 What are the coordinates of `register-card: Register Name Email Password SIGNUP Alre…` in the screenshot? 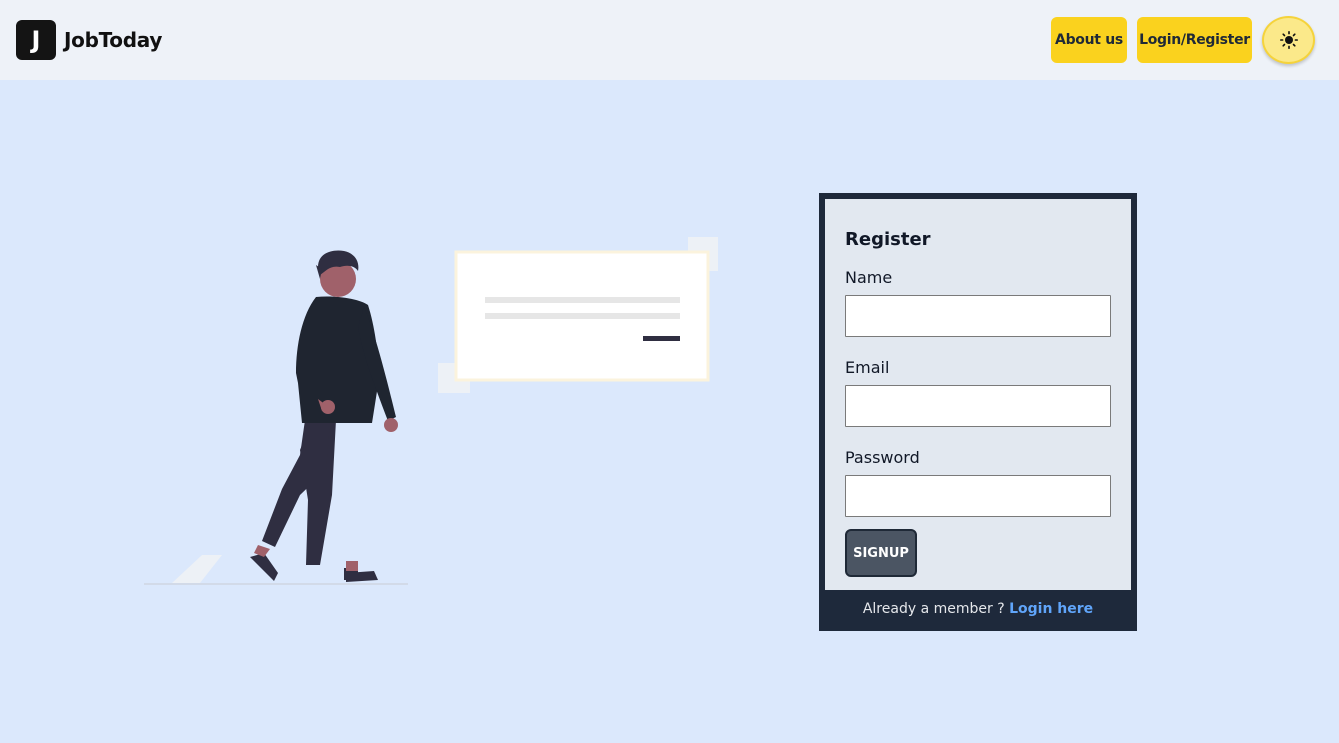 It's located at (978, 412).